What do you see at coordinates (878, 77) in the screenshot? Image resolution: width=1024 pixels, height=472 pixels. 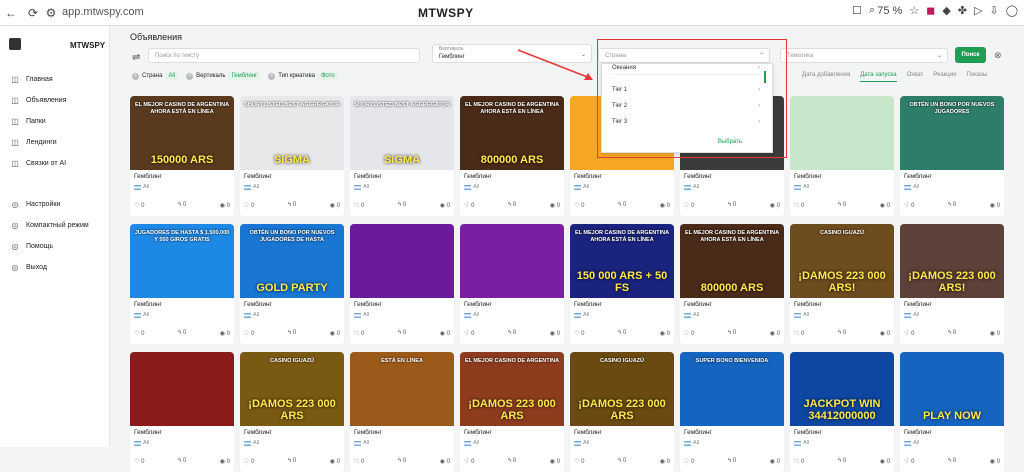 I see `sort-tab: Дата запуска` at bounding box center [878, 77].